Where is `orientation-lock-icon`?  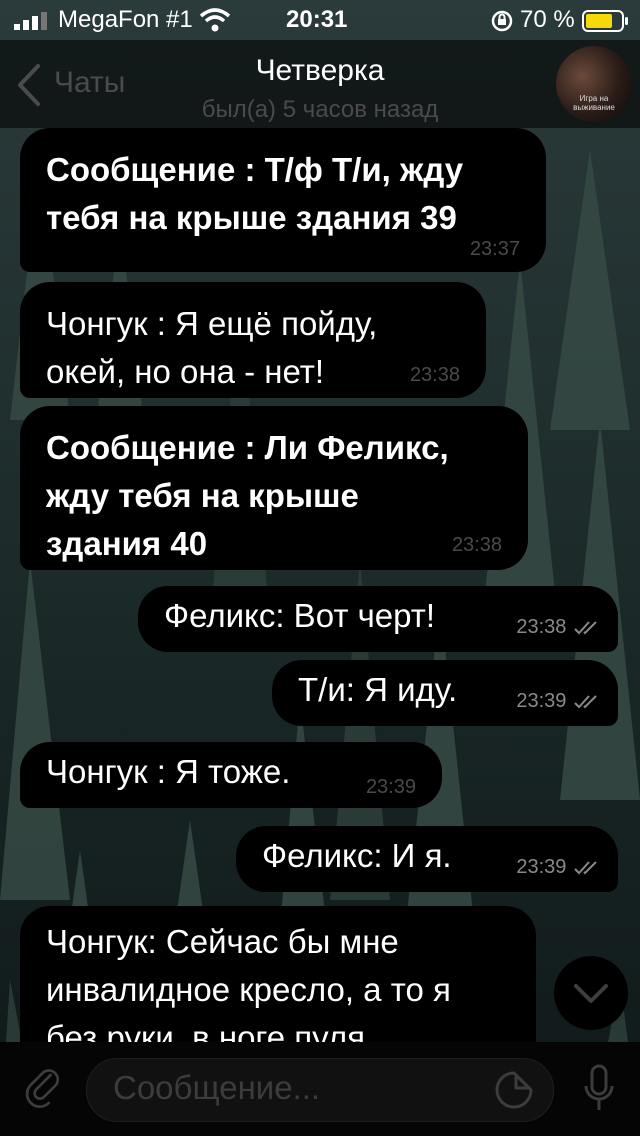 orientation-lock-icon is located at coordinates (502, 21).